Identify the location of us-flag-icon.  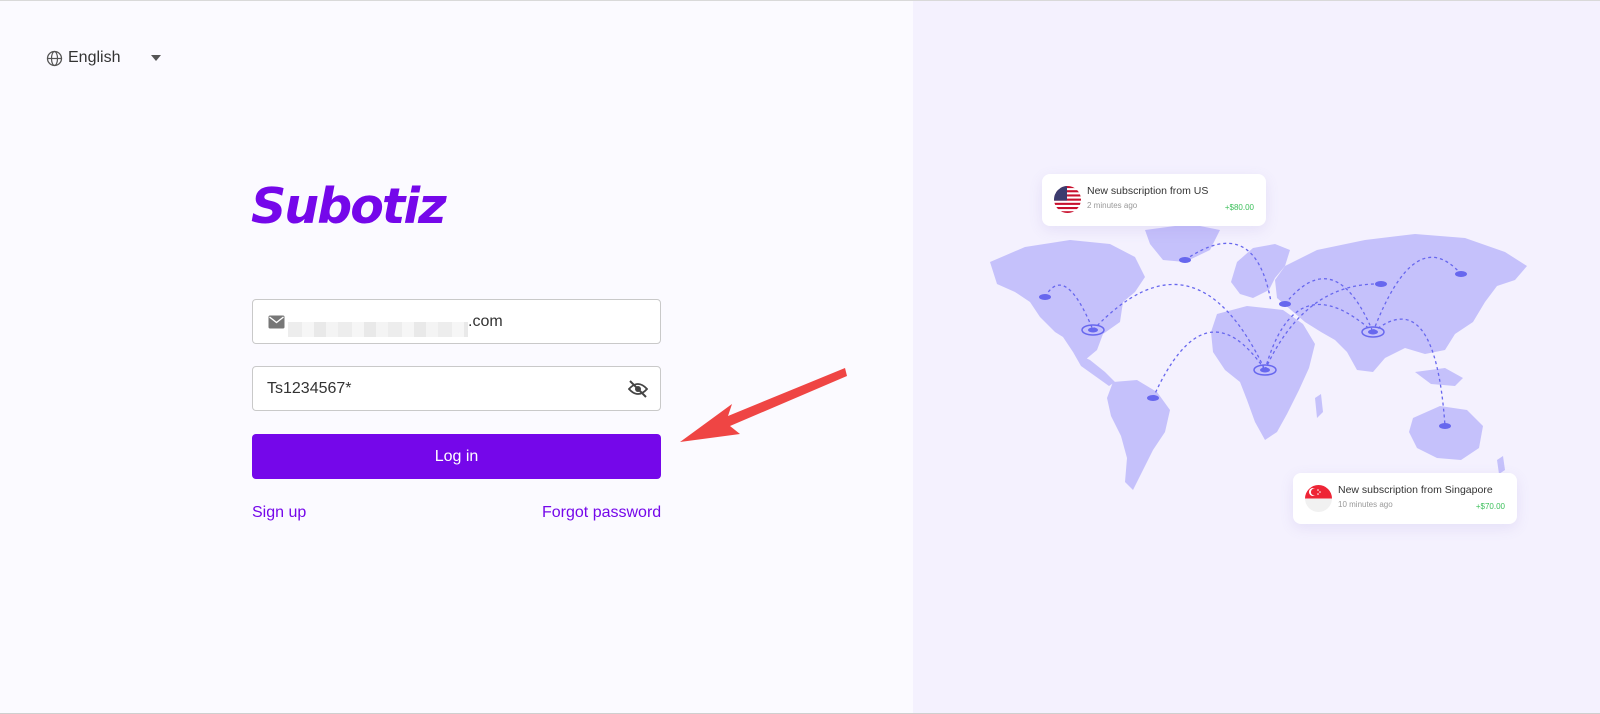
(1067, 199).